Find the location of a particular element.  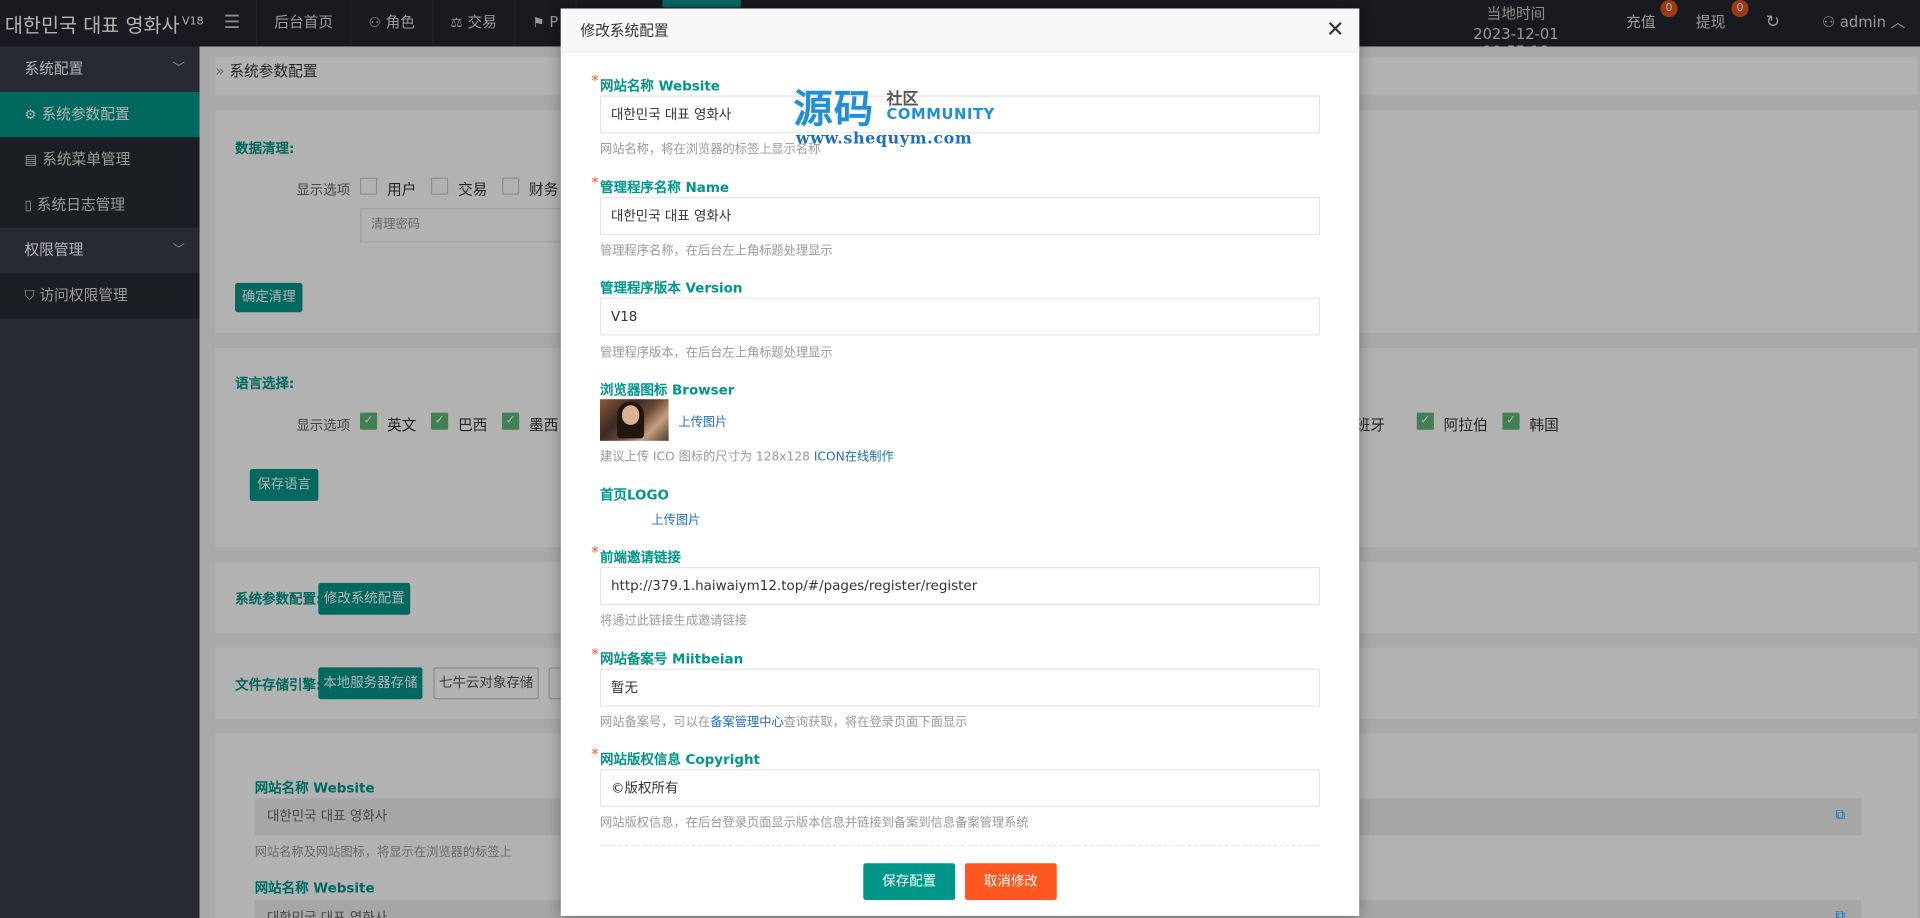

browser-icon-hint-text: 建议上传 ICO 图标的尺寸为 128x128 is located at coordinates (707, 457).